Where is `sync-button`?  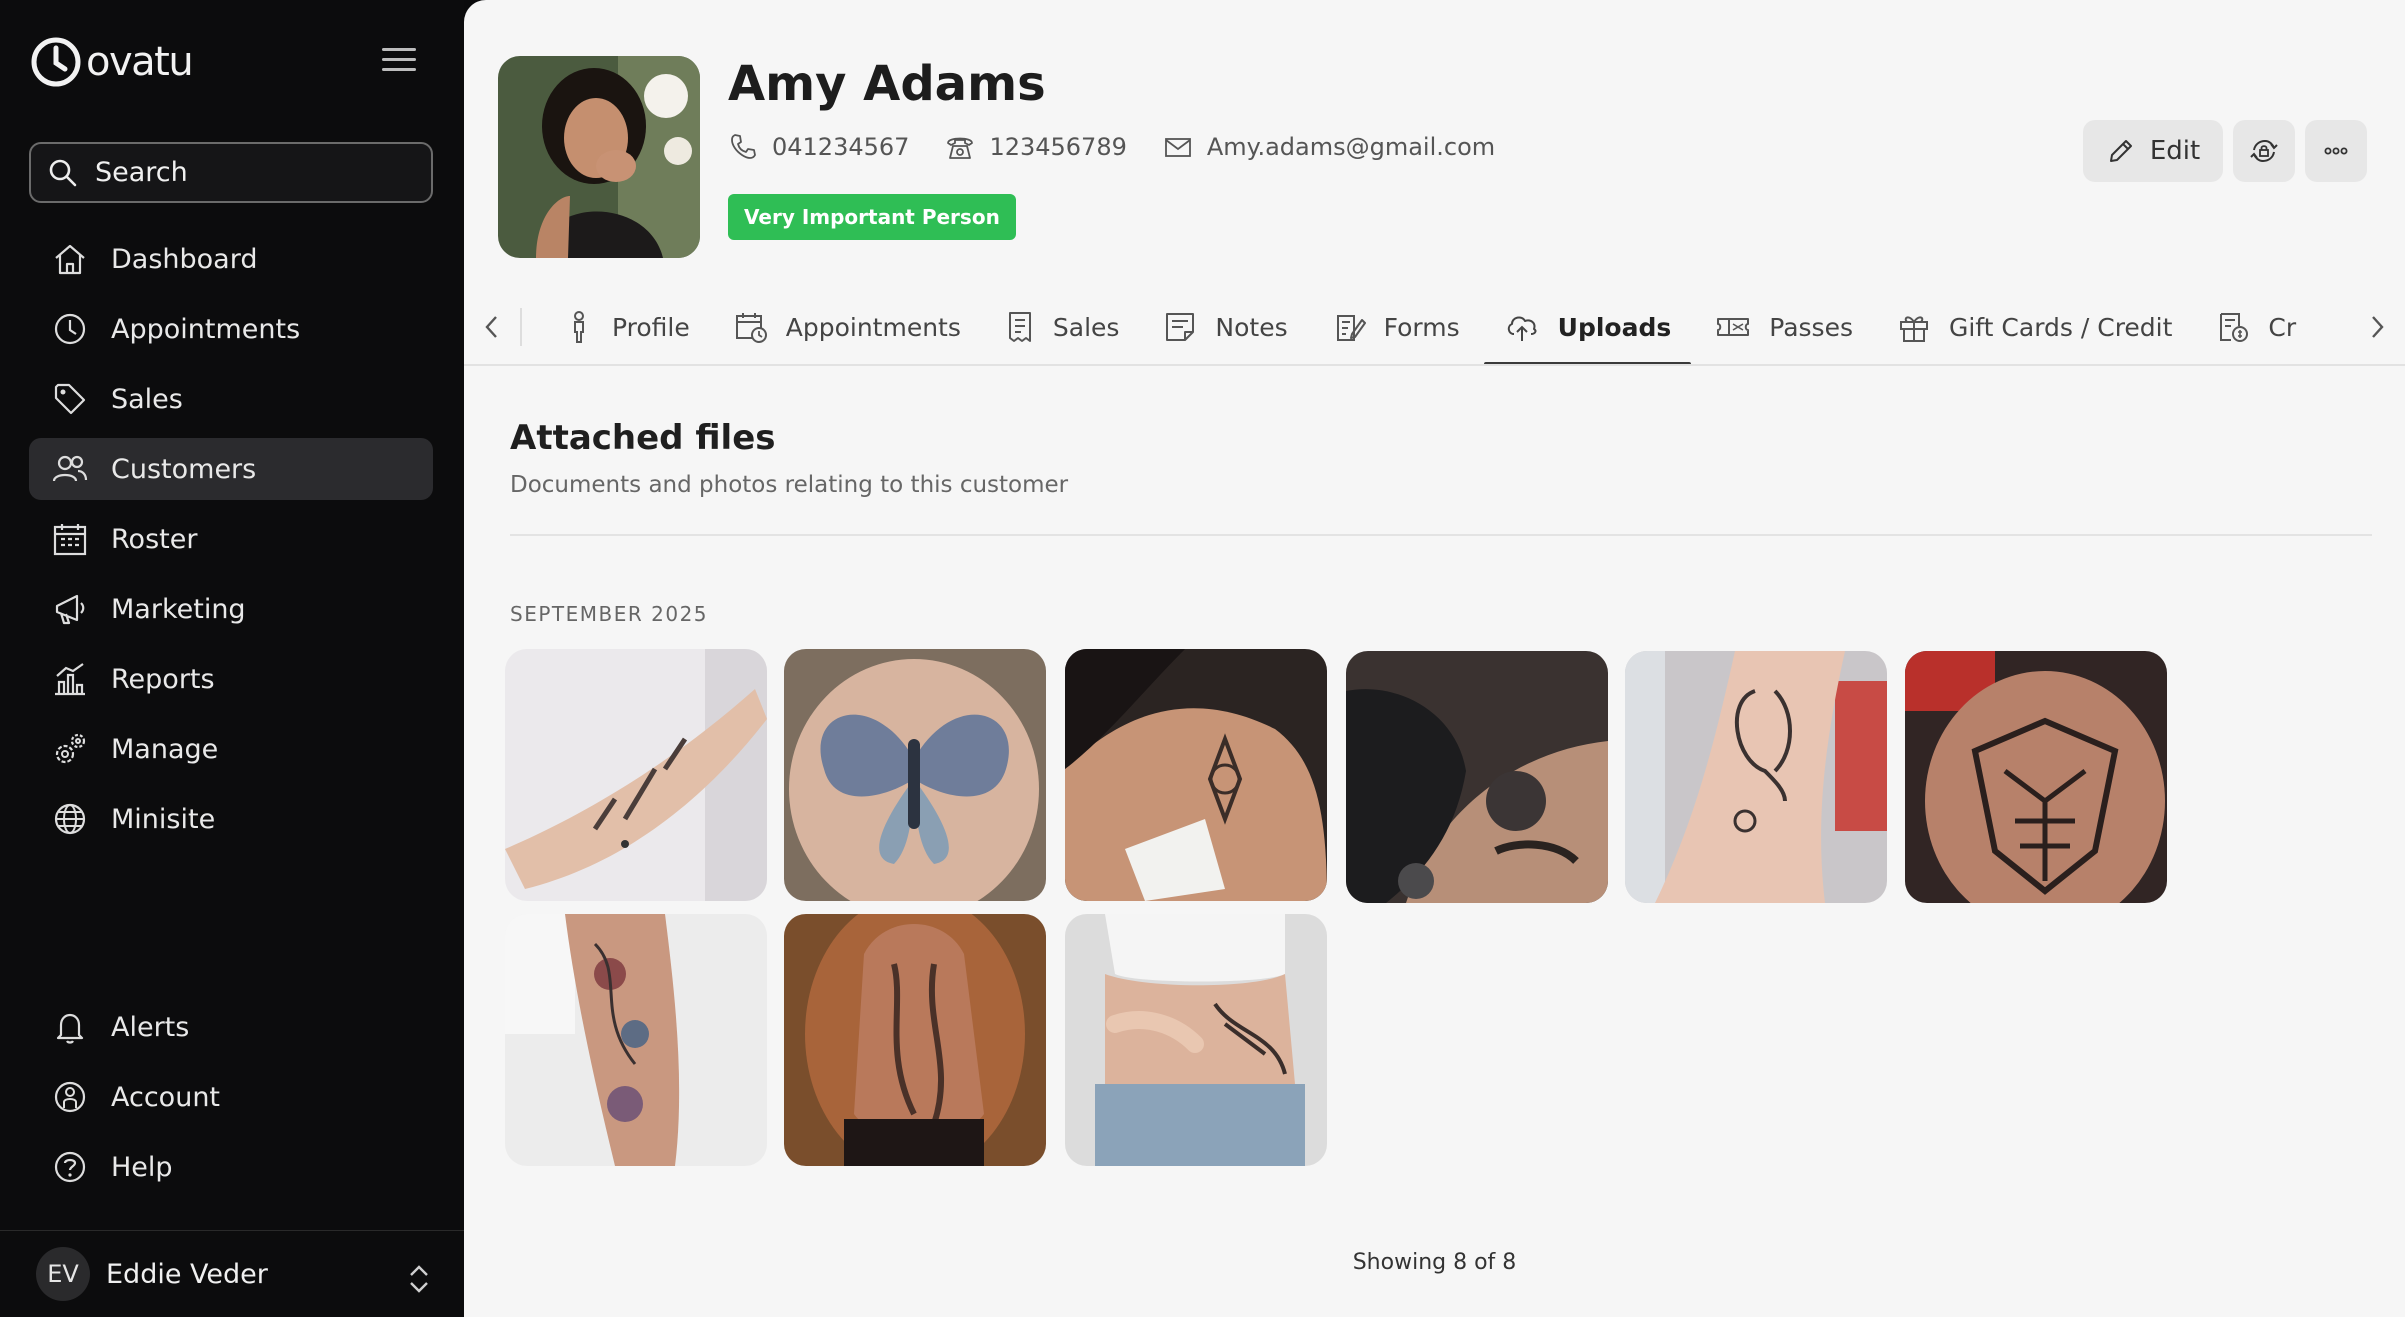
sync-button is located at coordinates (2264, 151).